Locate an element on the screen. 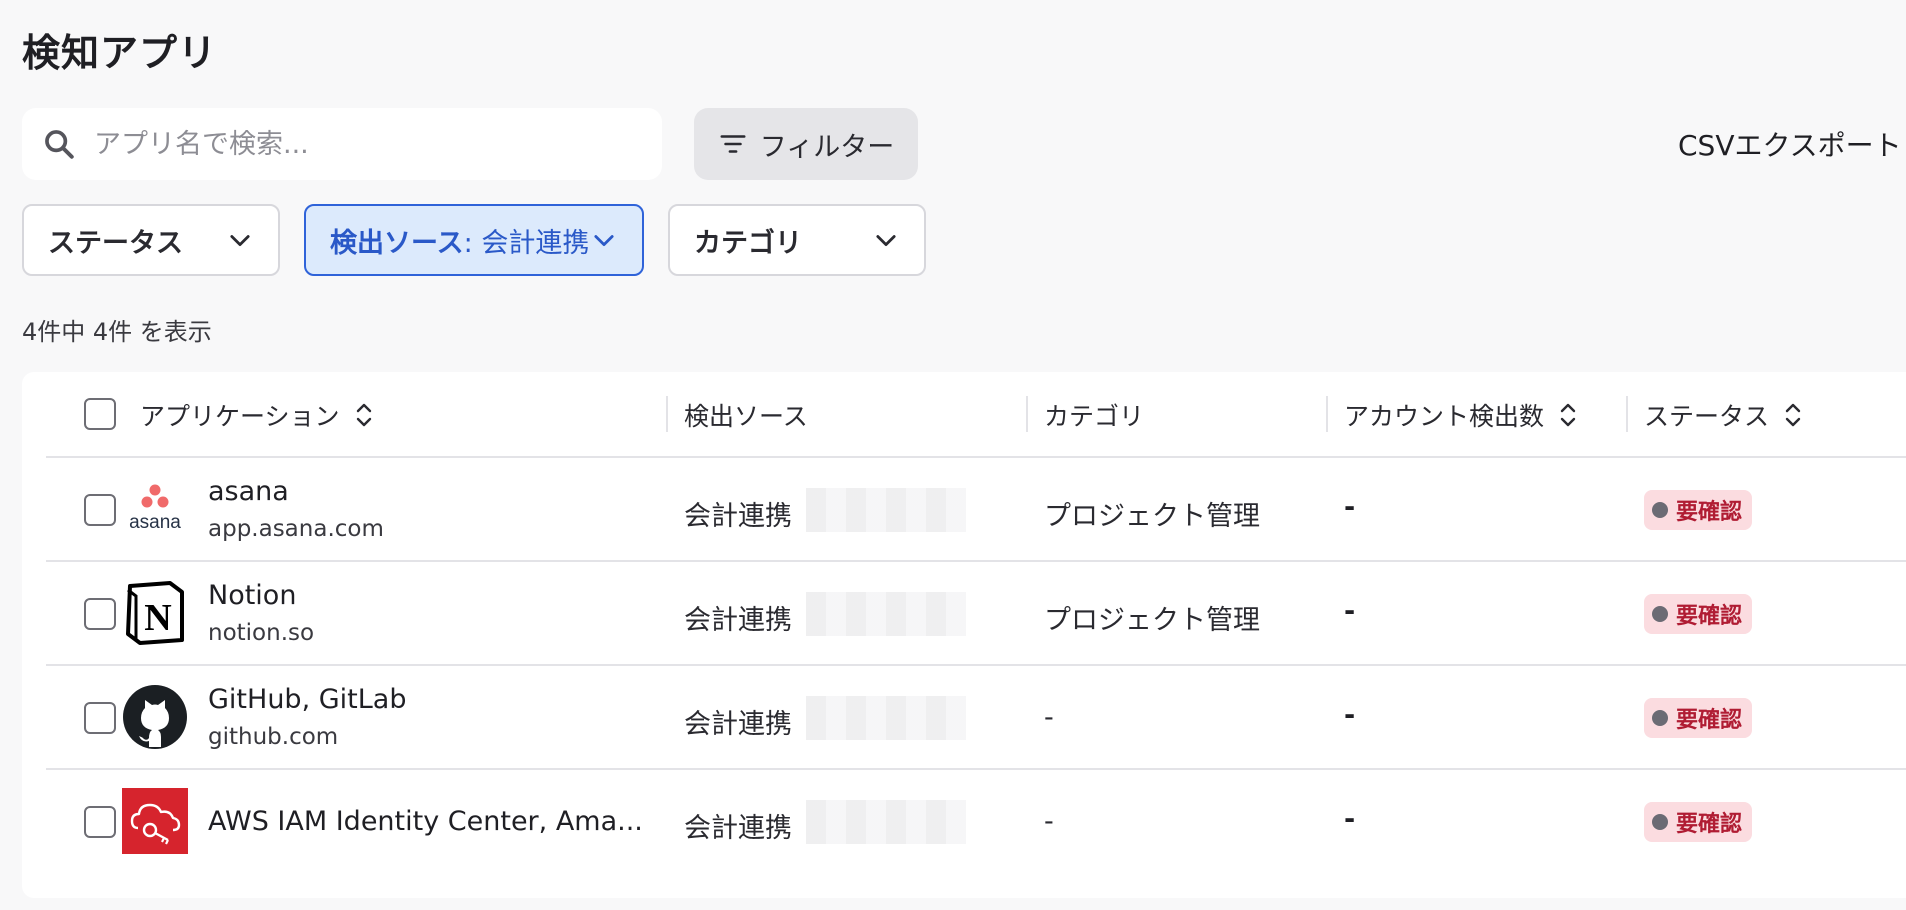 The height and width of the screenshot is (910, 1906). search-icon is located at coordinates (59, 144).